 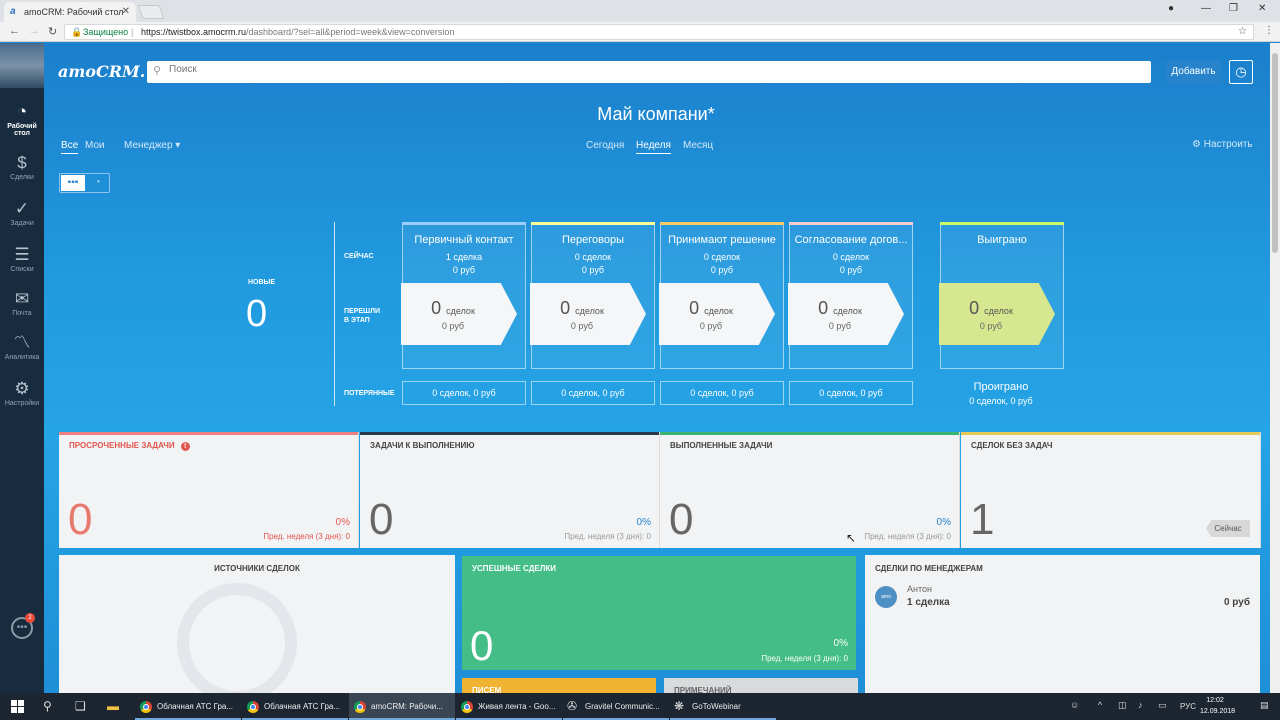 I want to click on battery-icon: ▭, so click(x=1162, y=705).